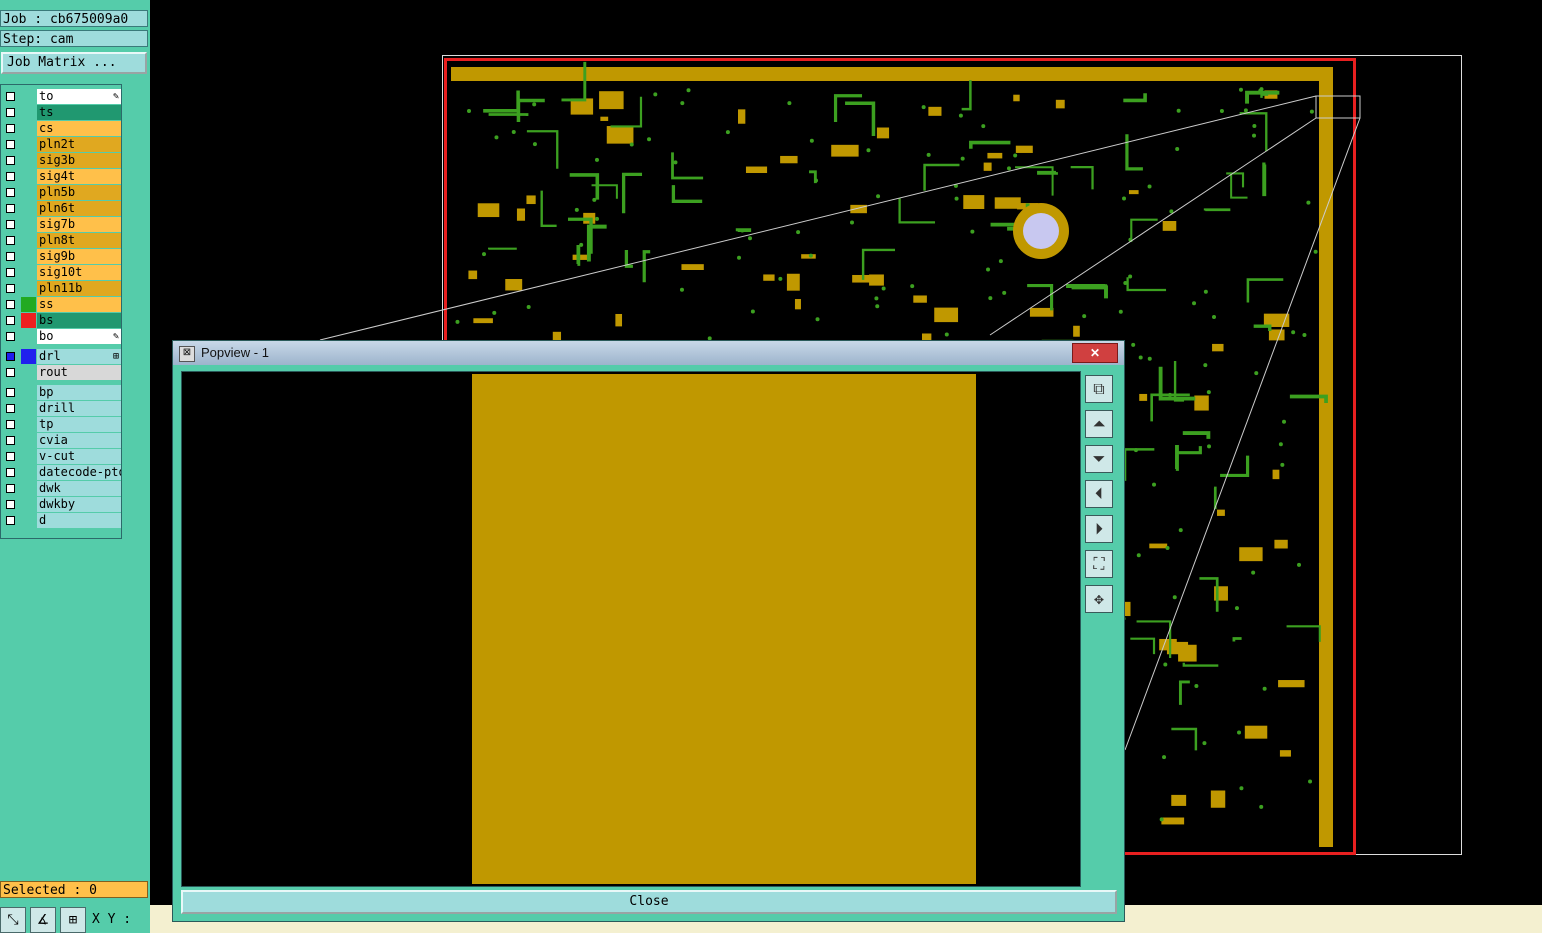 Image resolution: width=1542 pixels, height=933 pixels. I want to click on window-close-button: ✕, so click(1095, 353).